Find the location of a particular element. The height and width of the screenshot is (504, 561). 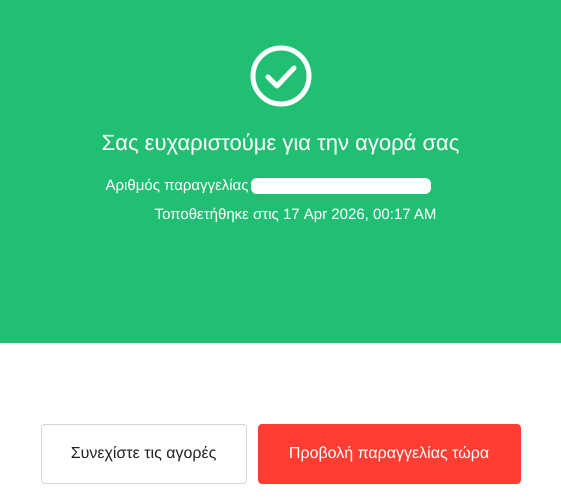

view-order-button: Προβολή παραγγελίας τώρα is located at coordinates (389, 454).